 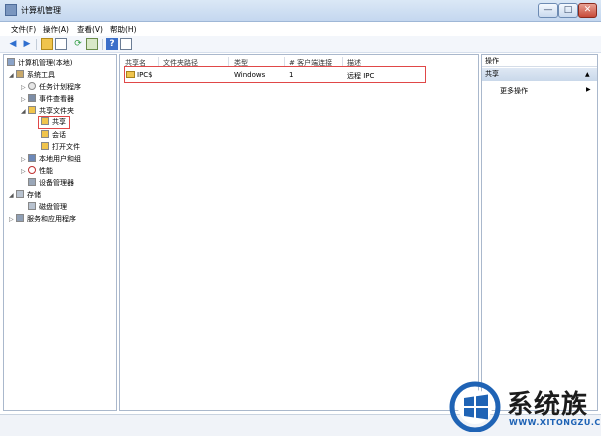 I want to click on tree-item-sessions: 会话, so click(x=53, y=135).